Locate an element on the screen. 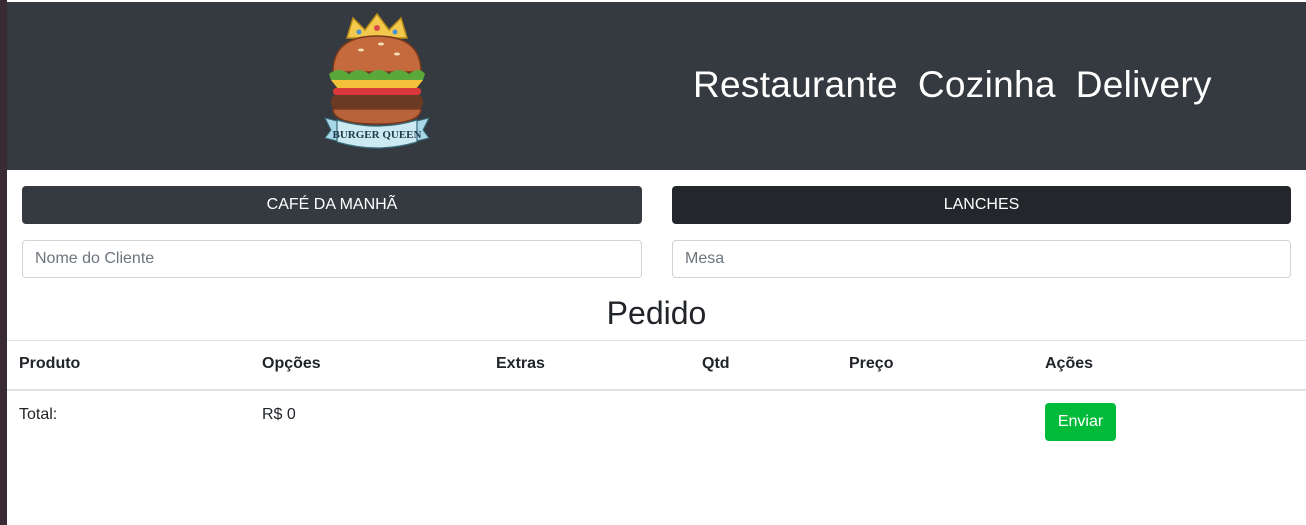  column-header-qty: Qtd is located at coordinates (716, 363).